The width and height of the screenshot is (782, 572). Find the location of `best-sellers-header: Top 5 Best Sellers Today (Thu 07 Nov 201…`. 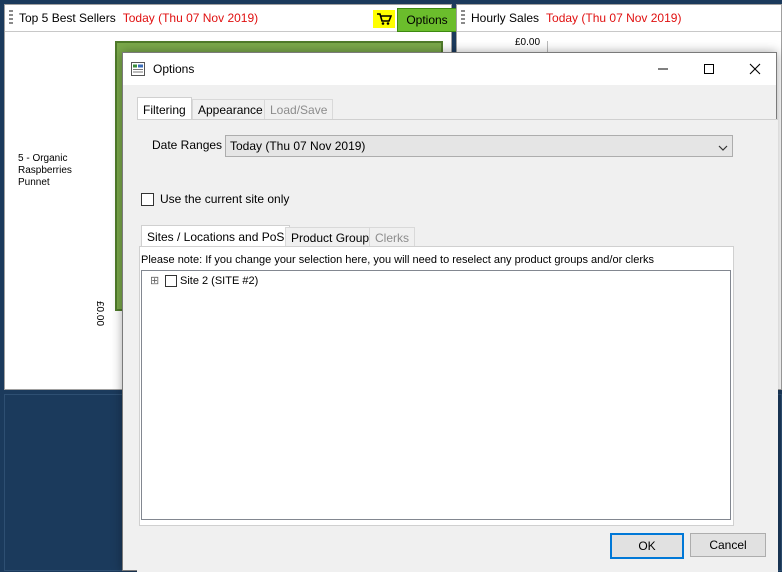

best-sellers-header: Top 5 Best Sellers Today (Thu 07 Nov 201… is located at coordinates (231, 18).